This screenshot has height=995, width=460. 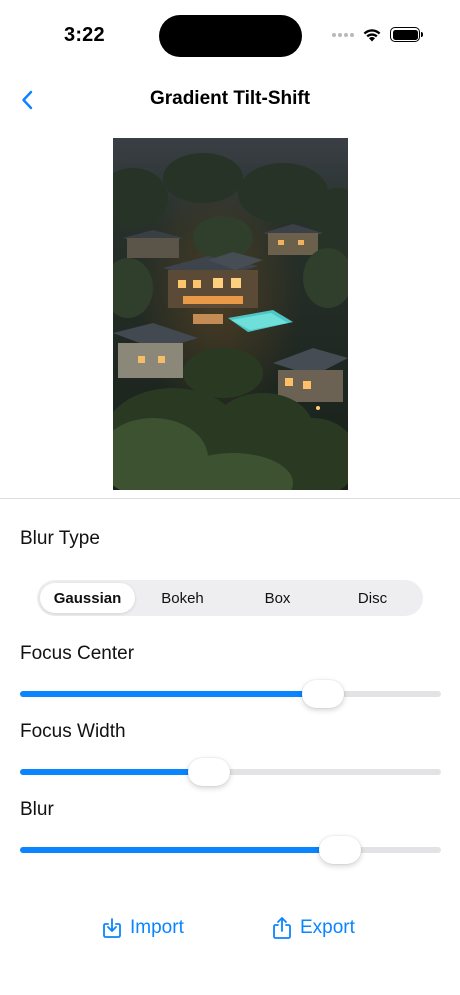 What do you see at coordinates (73, 731) in the screenshot?
I see `focus-width-label: Focus Width` at bounding box center [73, 731].